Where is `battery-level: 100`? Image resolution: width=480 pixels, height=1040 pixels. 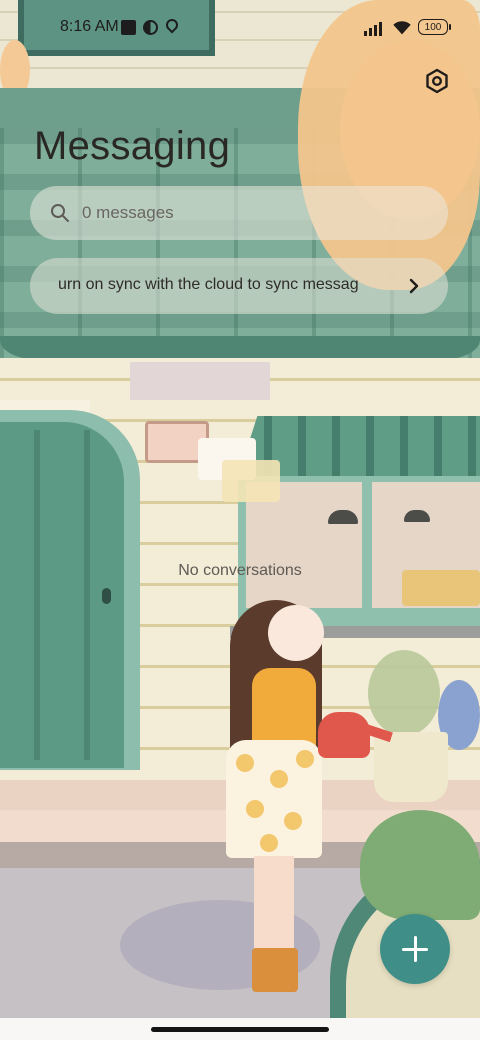 battery-level: 100 is located at coordinates (433, 27).